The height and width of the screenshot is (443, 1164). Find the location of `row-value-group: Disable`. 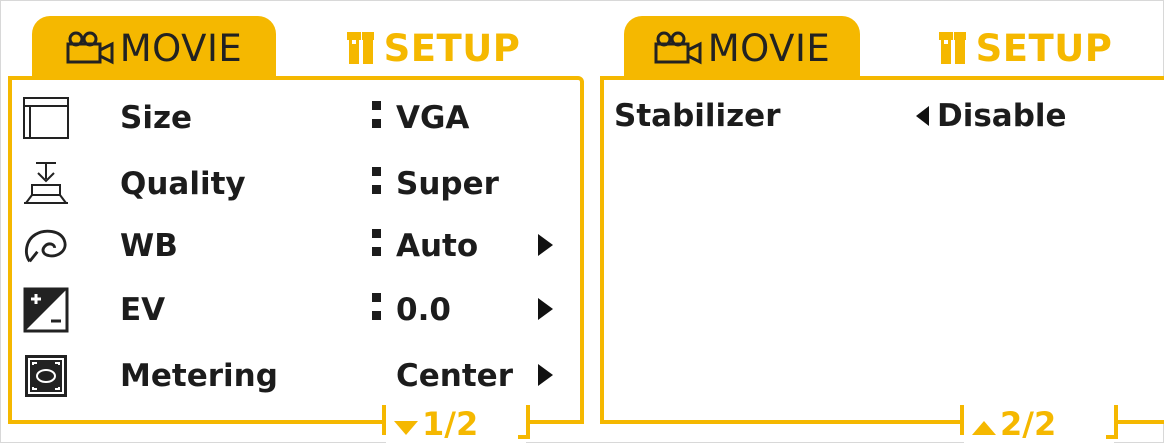

row-value-group: Disable is located at coordinates (991, 116).